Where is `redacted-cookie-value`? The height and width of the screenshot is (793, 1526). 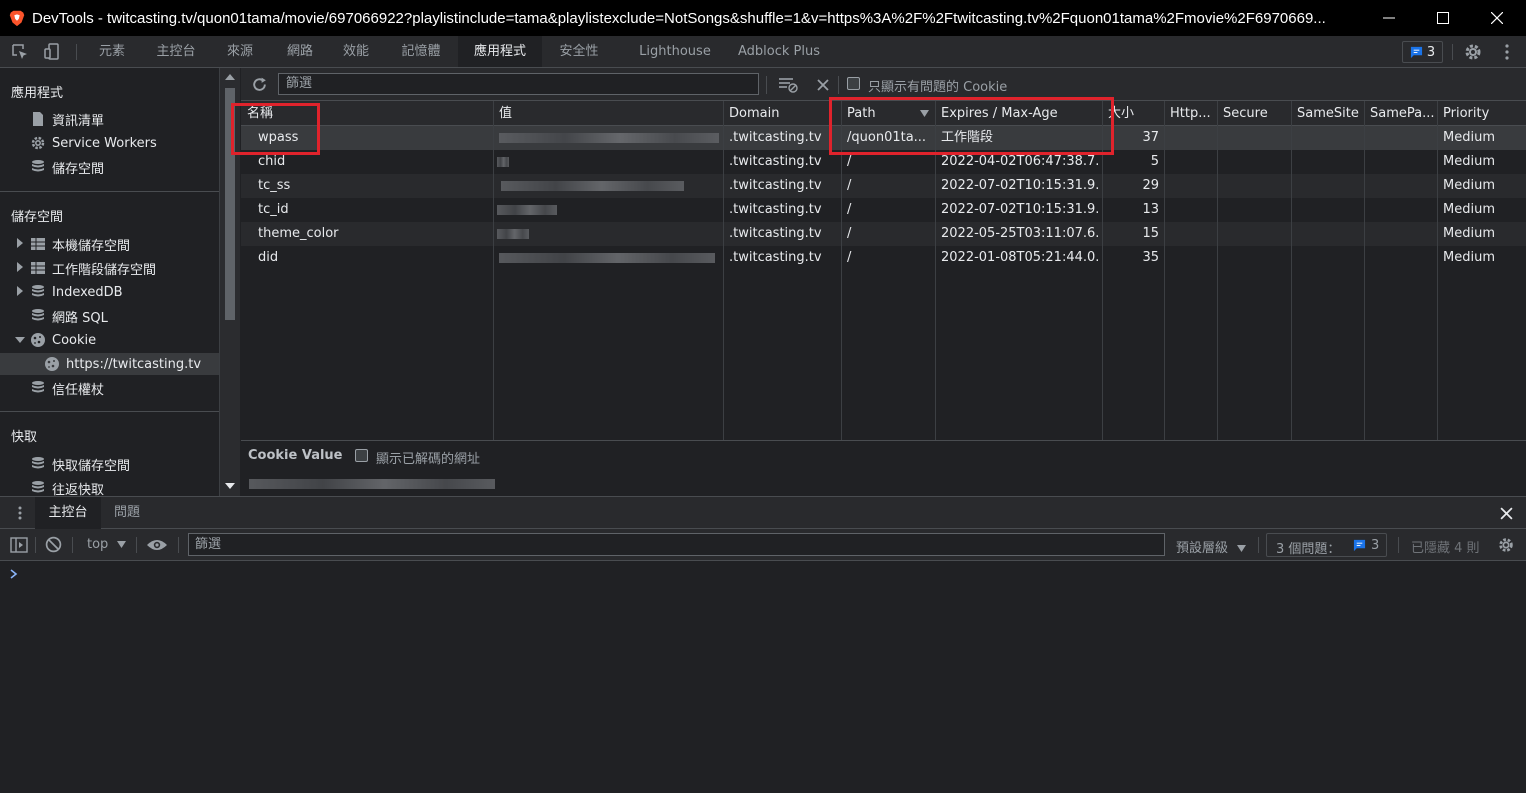
redacted-cookie-value is located at coordinates (372, 484).